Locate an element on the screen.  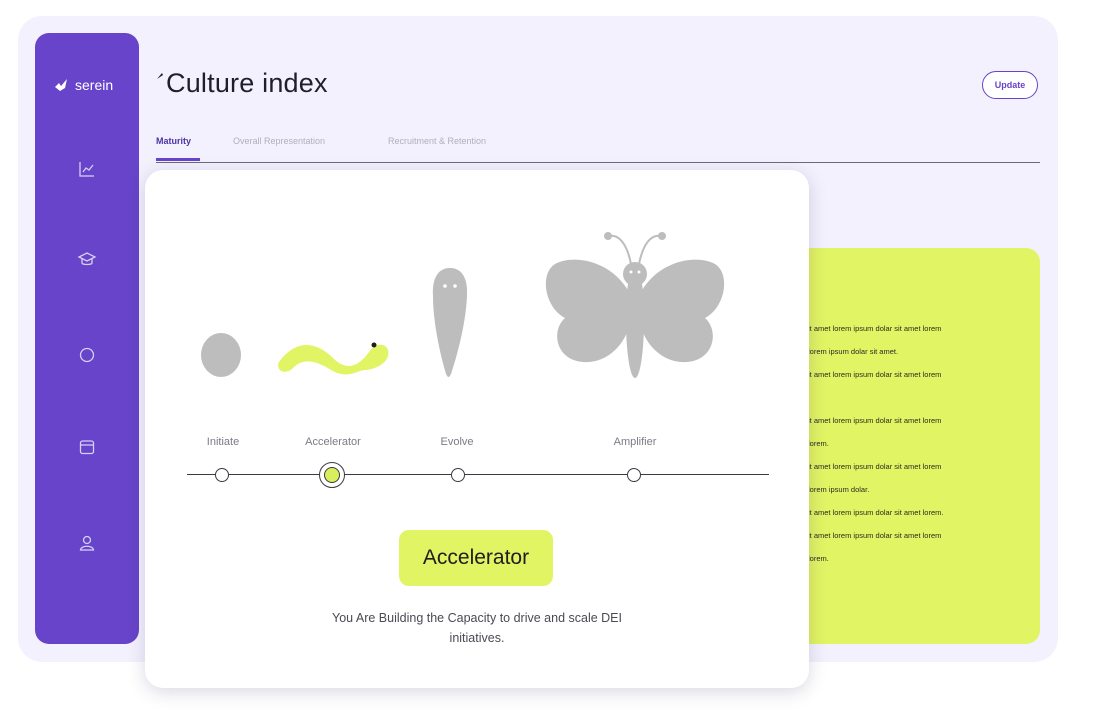
tab-overall-representation: Overall Representation is located at coordinates (279, 141).